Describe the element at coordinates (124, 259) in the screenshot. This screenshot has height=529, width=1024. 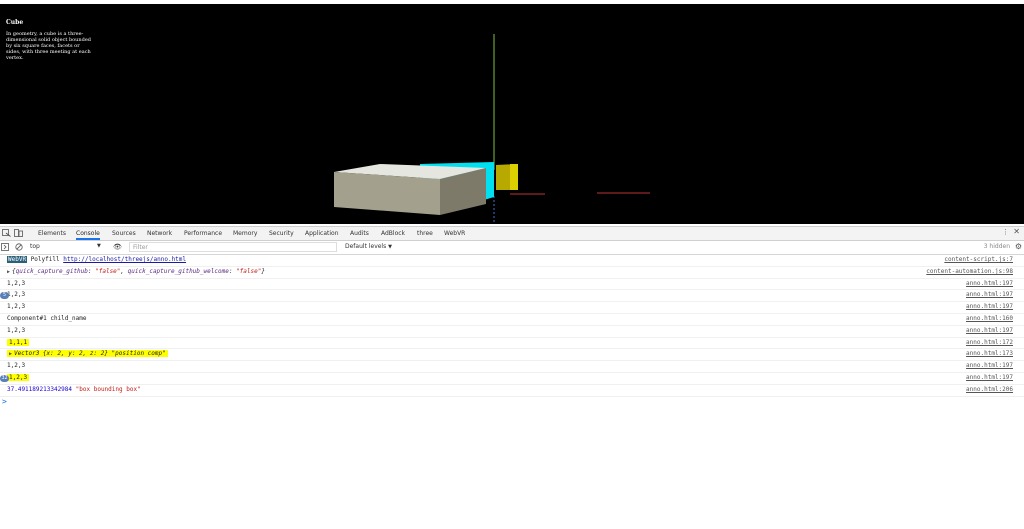
I see `log-link: http://localhost/threejs/anno.html` at that location.